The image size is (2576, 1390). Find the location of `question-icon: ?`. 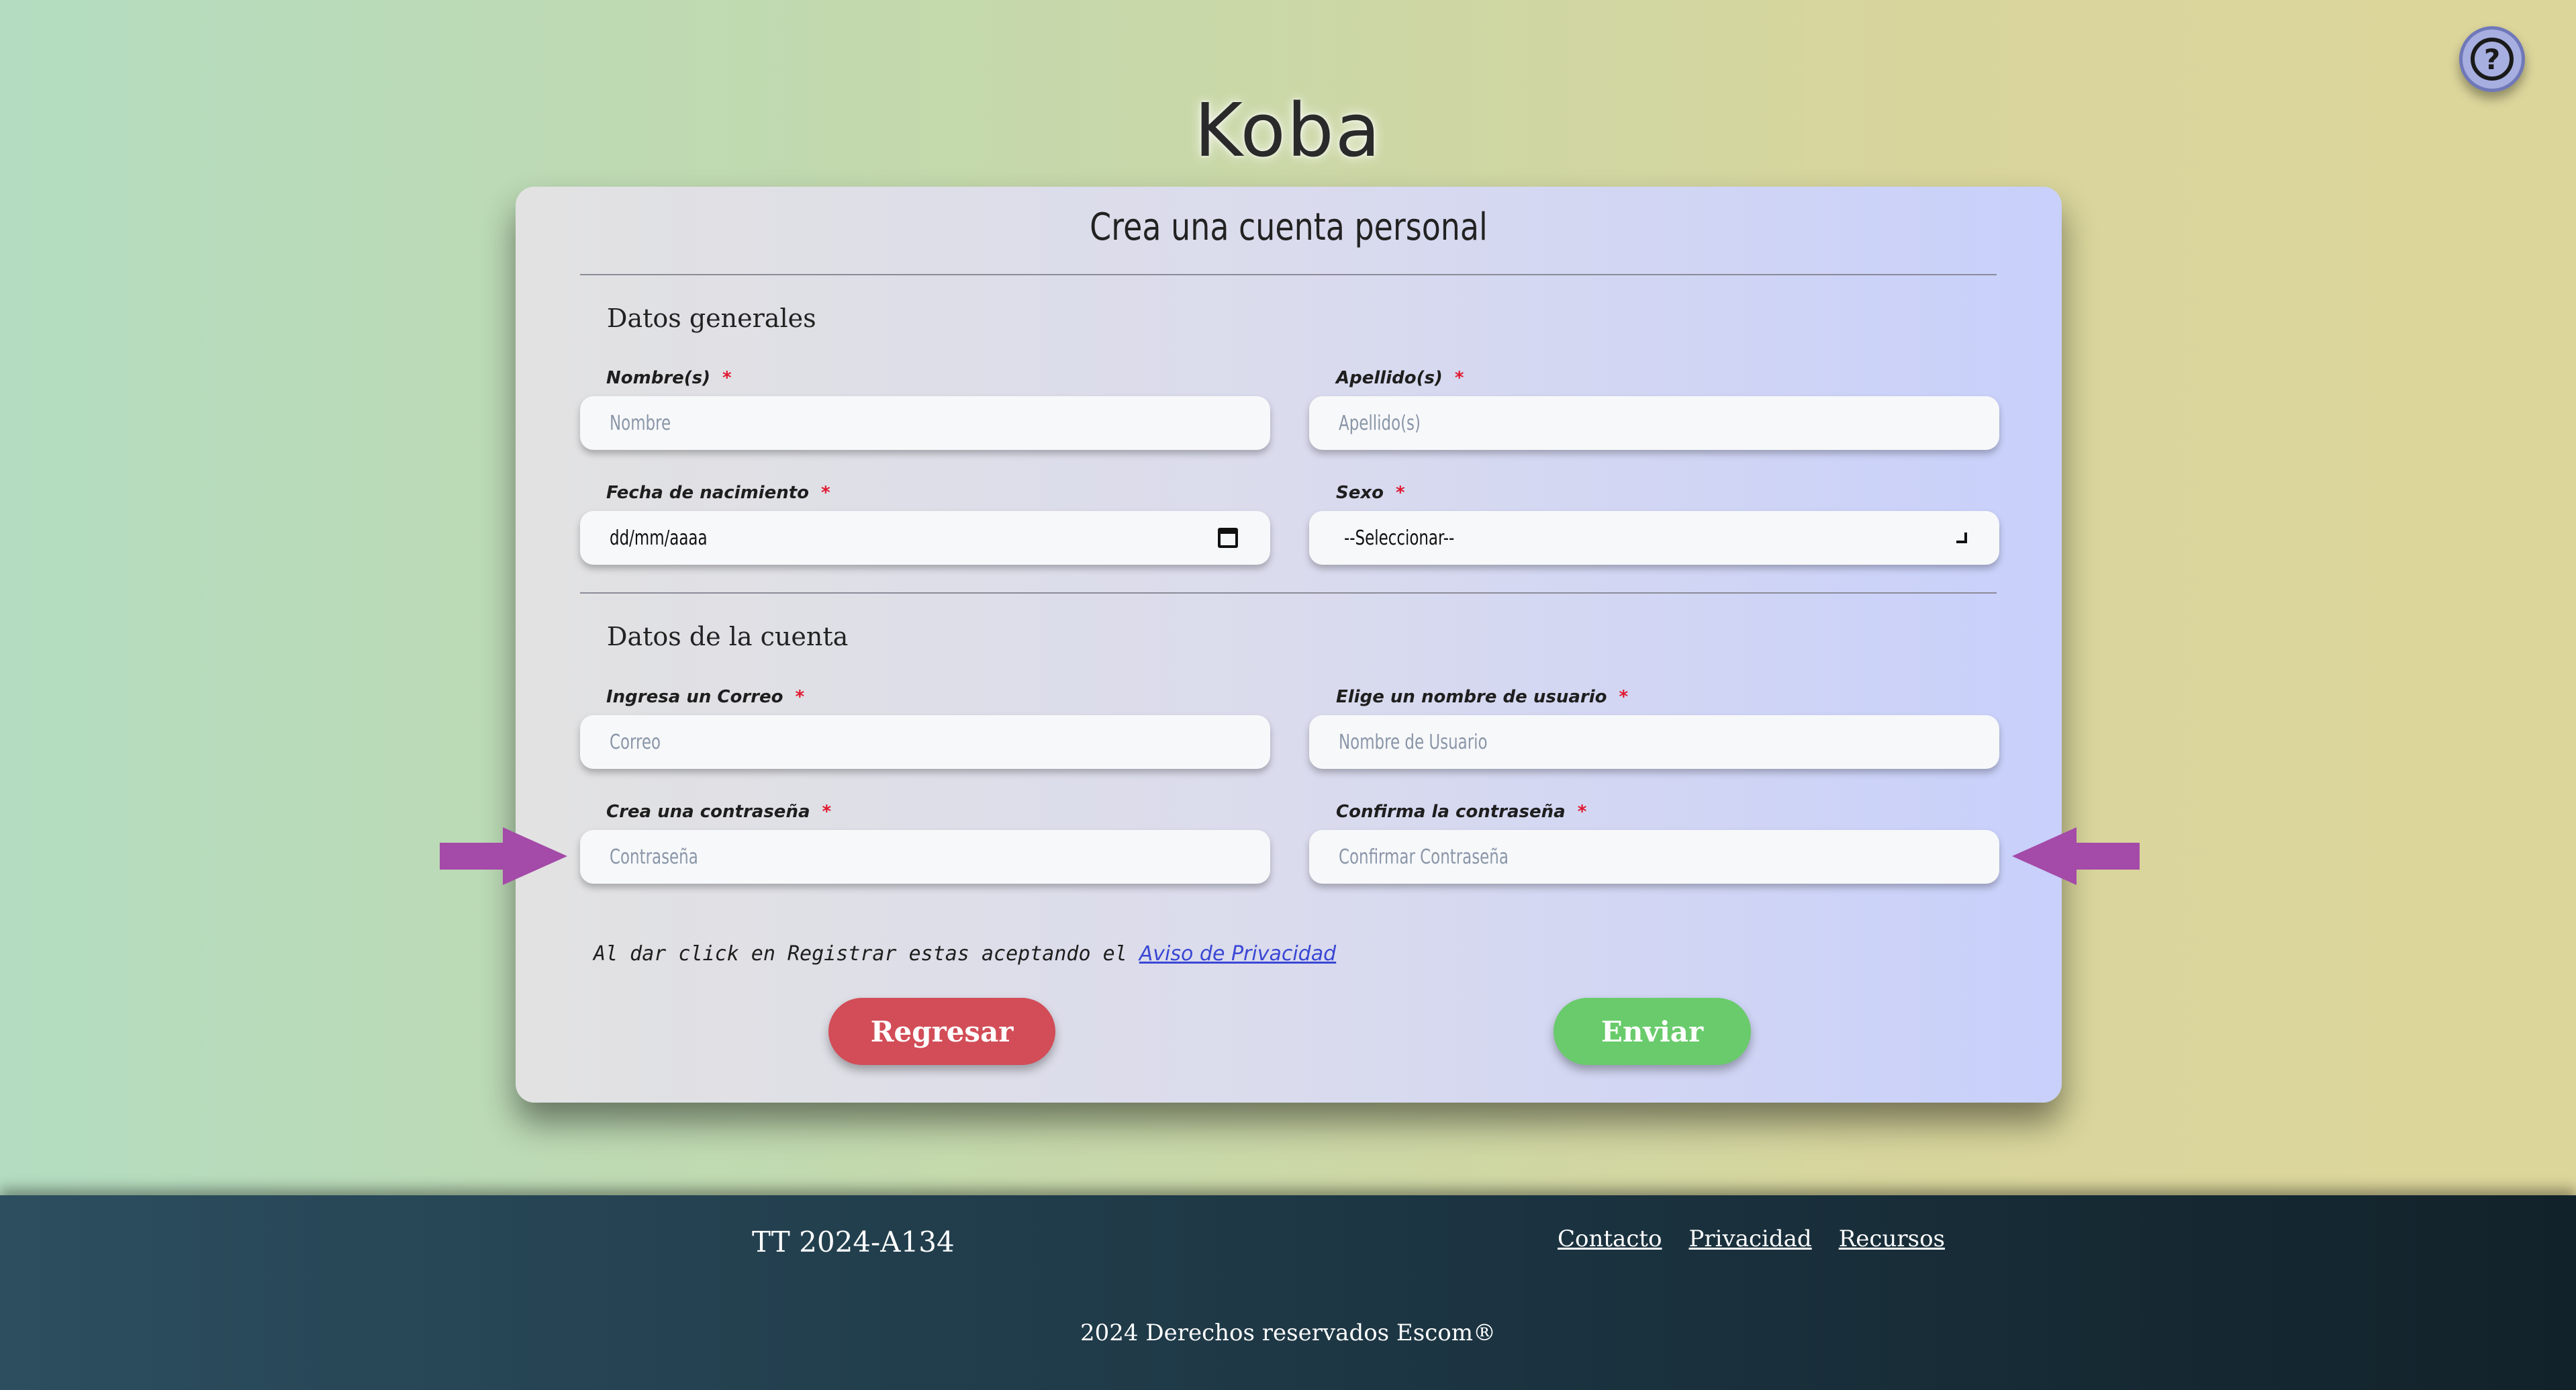

question-icon: ? is located at coordinates (2492, 60).